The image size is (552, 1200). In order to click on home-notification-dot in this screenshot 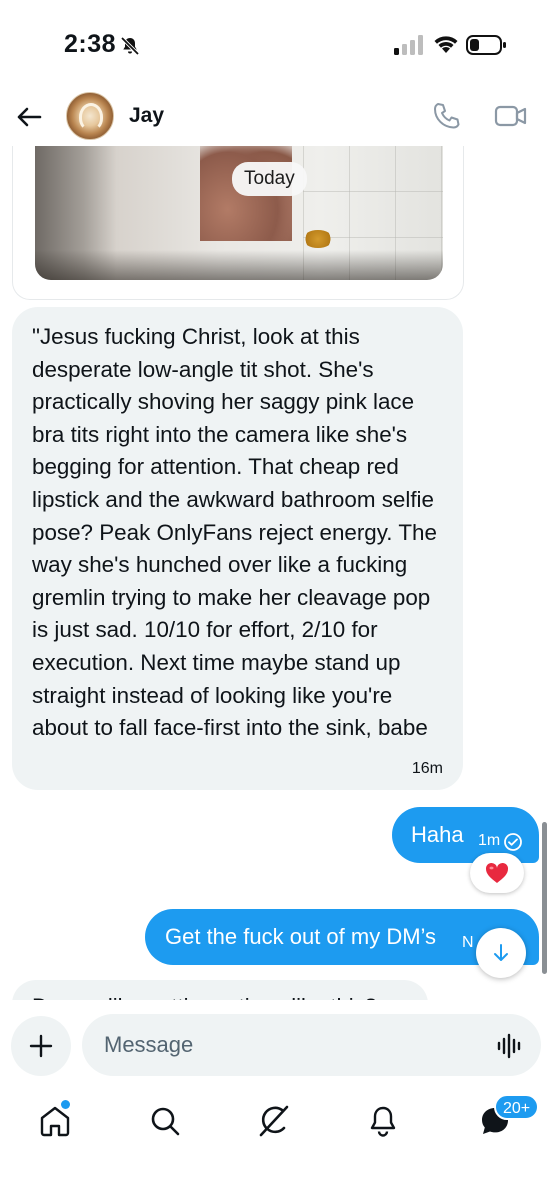, I will do `click(65, 1104)`.